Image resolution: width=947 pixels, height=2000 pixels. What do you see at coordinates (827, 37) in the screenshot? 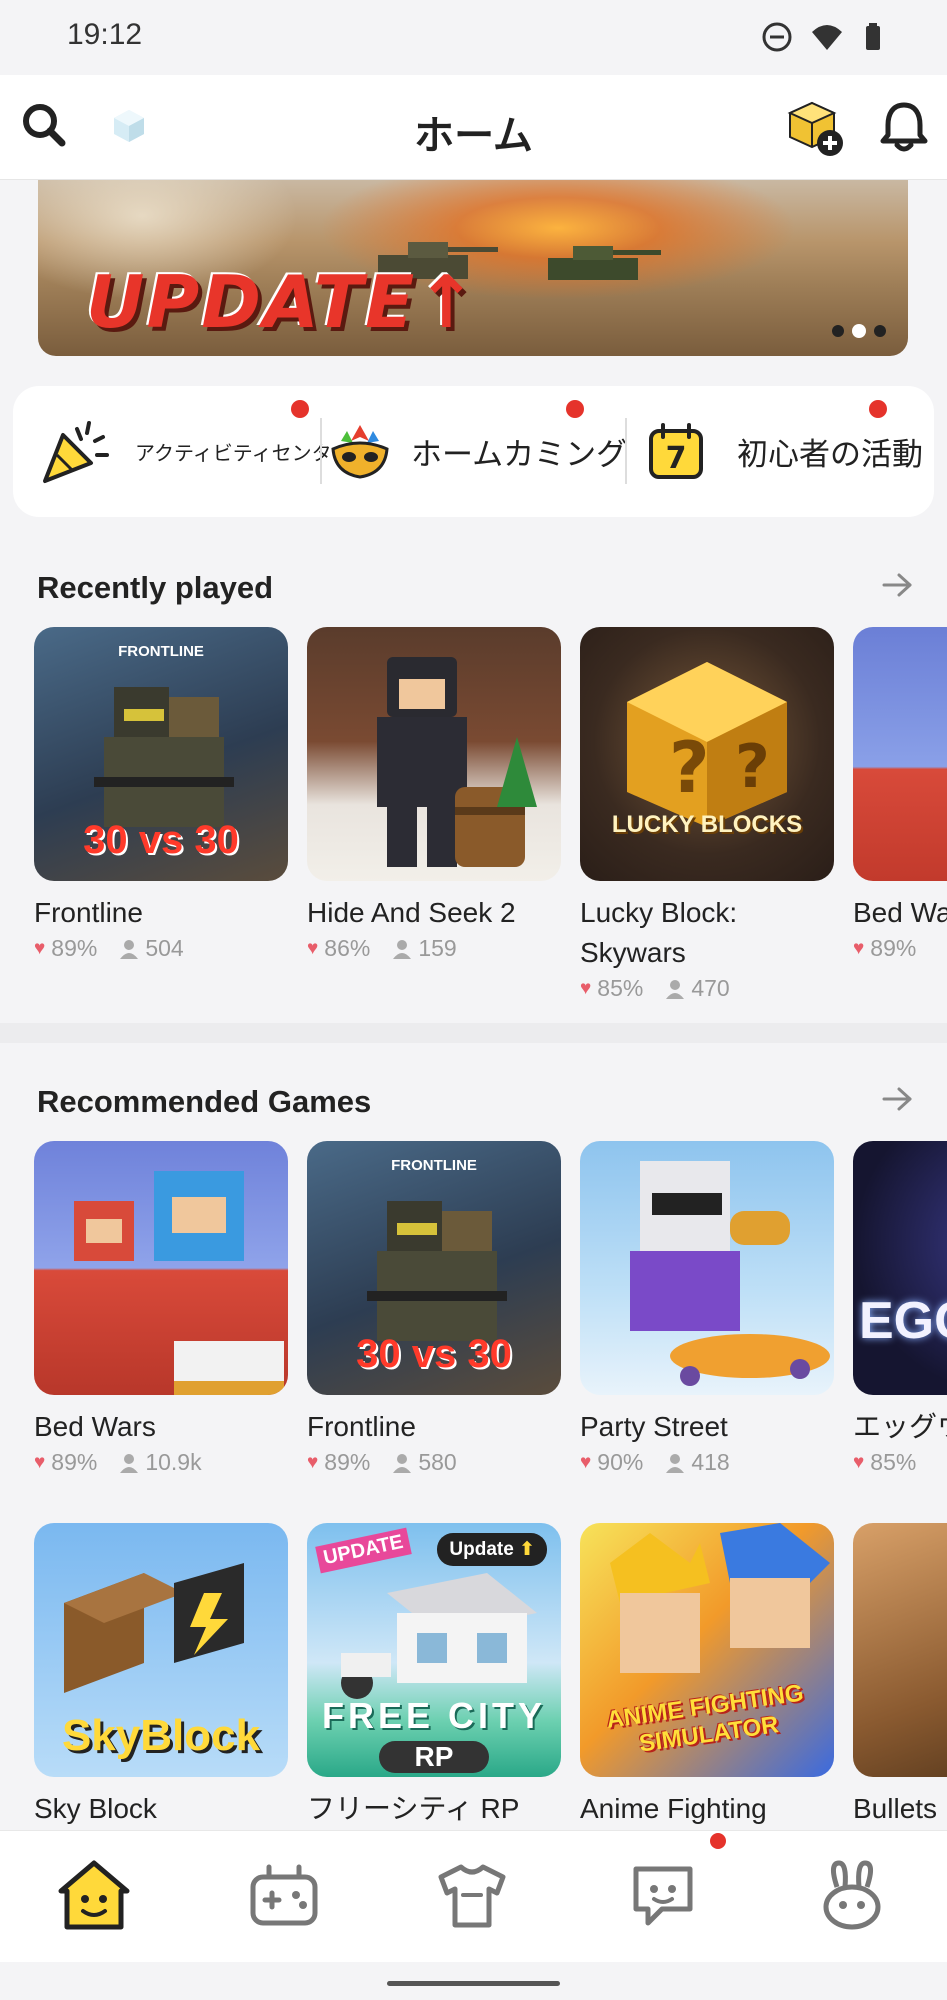
I see `wifi-icon` at bounding box center [827, 37].